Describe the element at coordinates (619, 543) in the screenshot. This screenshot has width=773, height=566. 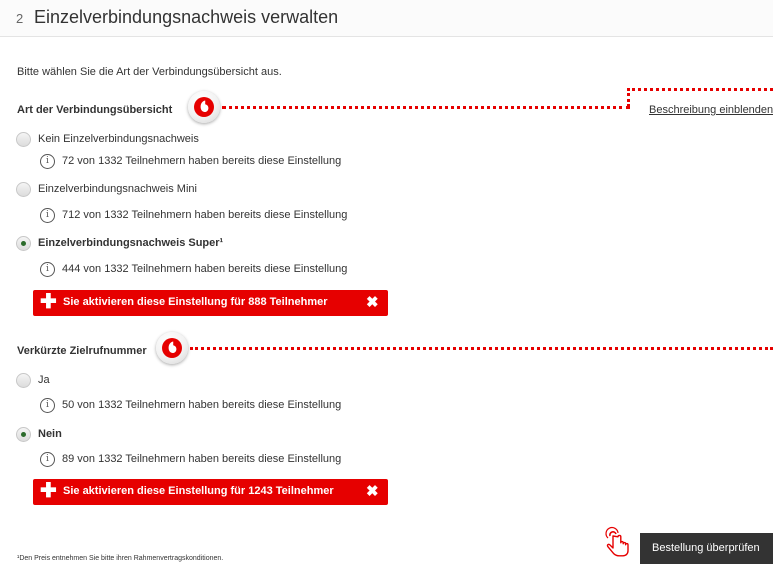
I see `hand-pointer-icon` at that location.